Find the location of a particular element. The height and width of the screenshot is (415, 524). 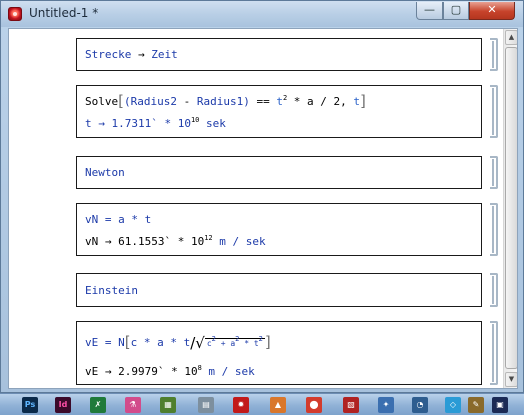

window-title: Untitled-1 * is located at coordinates (64, 13).